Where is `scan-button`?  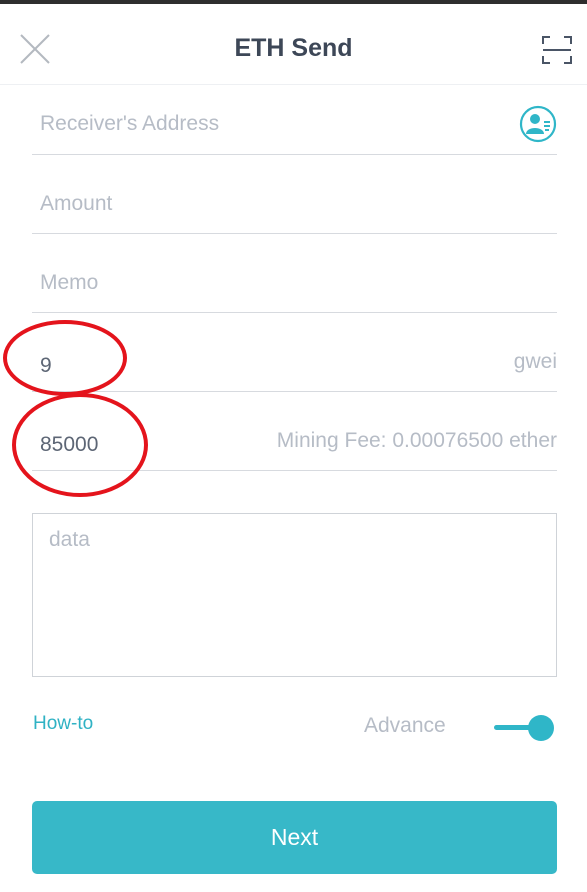 scan-button is located at coordinates (557, 50).